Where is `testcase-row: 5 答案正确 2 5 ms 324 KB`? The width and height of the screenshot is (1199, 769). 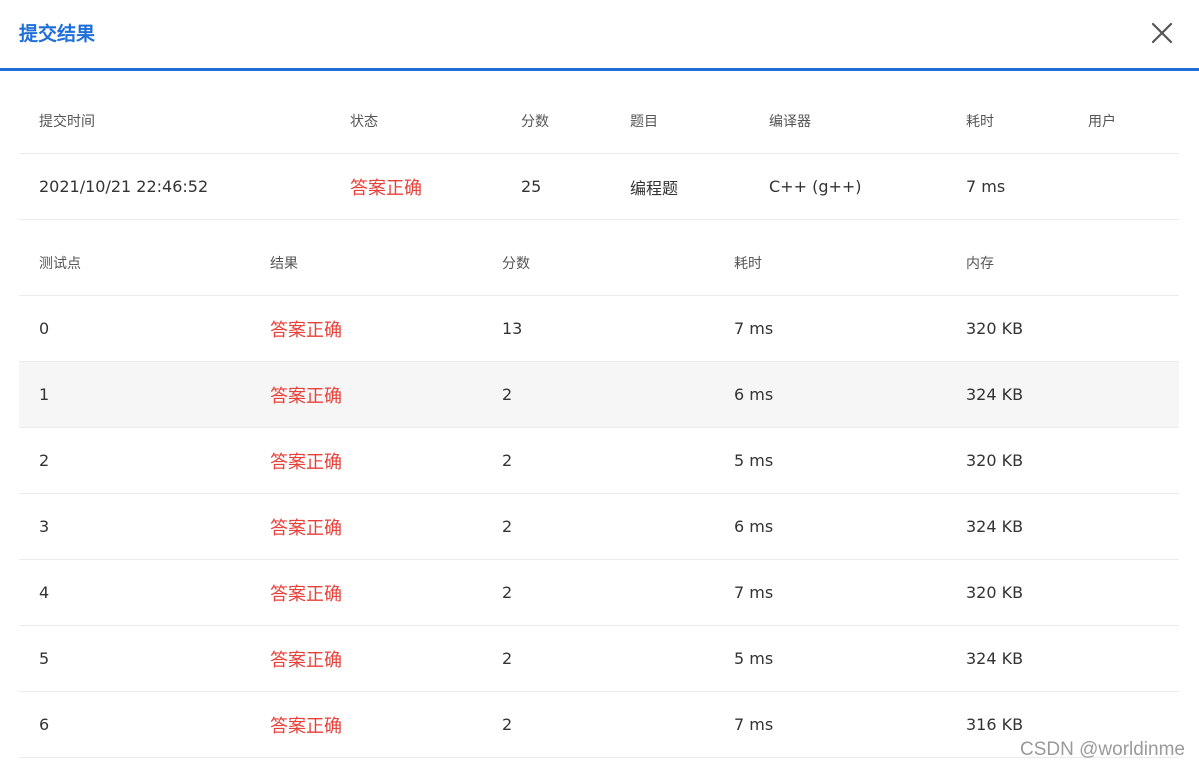
testcase-row: 5 答案正确 2 5 ms 324 KB is located at coordinates (599, 659).